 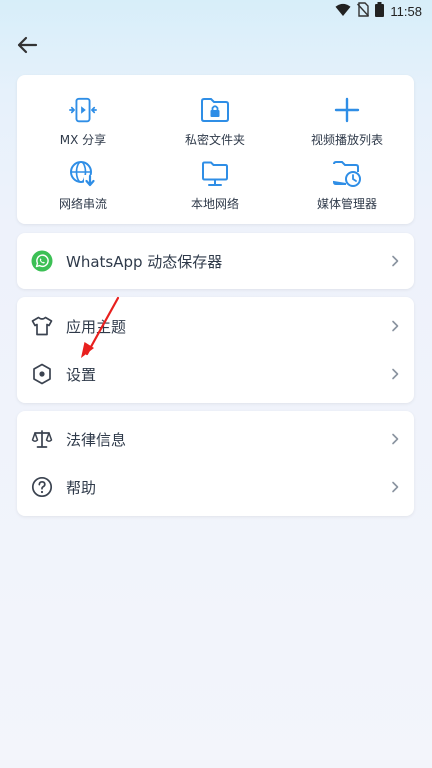 I want to click on quick-action-label: 网络串流, so click(x=82, y=204).